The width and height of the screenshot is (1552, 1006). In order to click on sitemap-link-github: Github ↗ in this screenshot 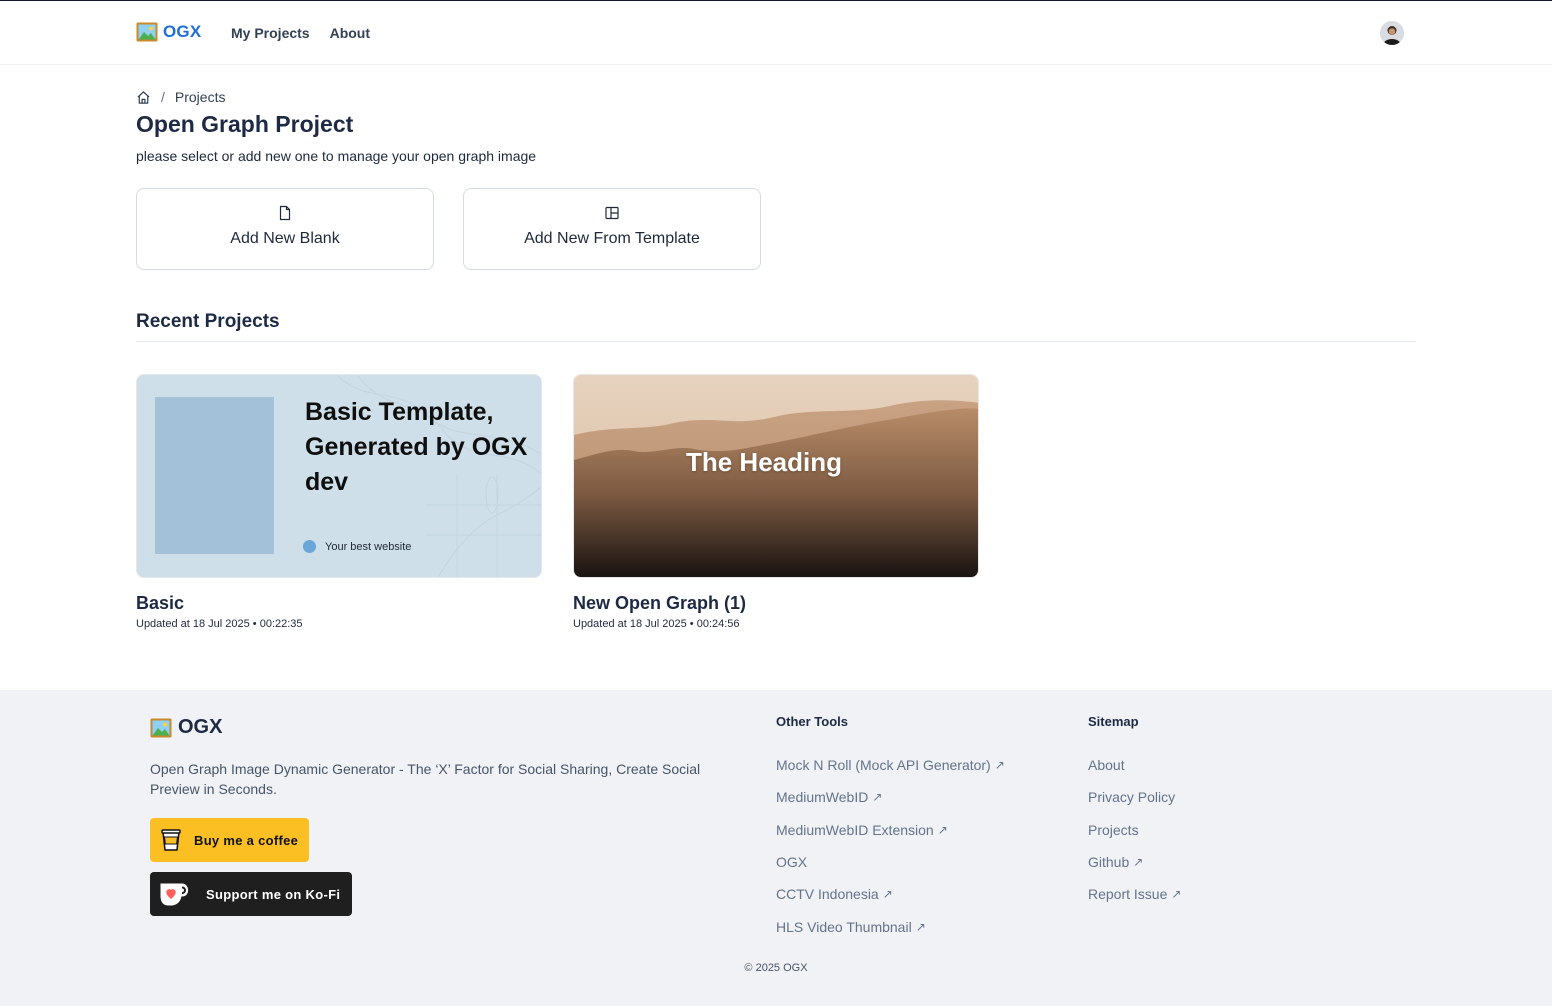, I will do `click(1134, 862)`.